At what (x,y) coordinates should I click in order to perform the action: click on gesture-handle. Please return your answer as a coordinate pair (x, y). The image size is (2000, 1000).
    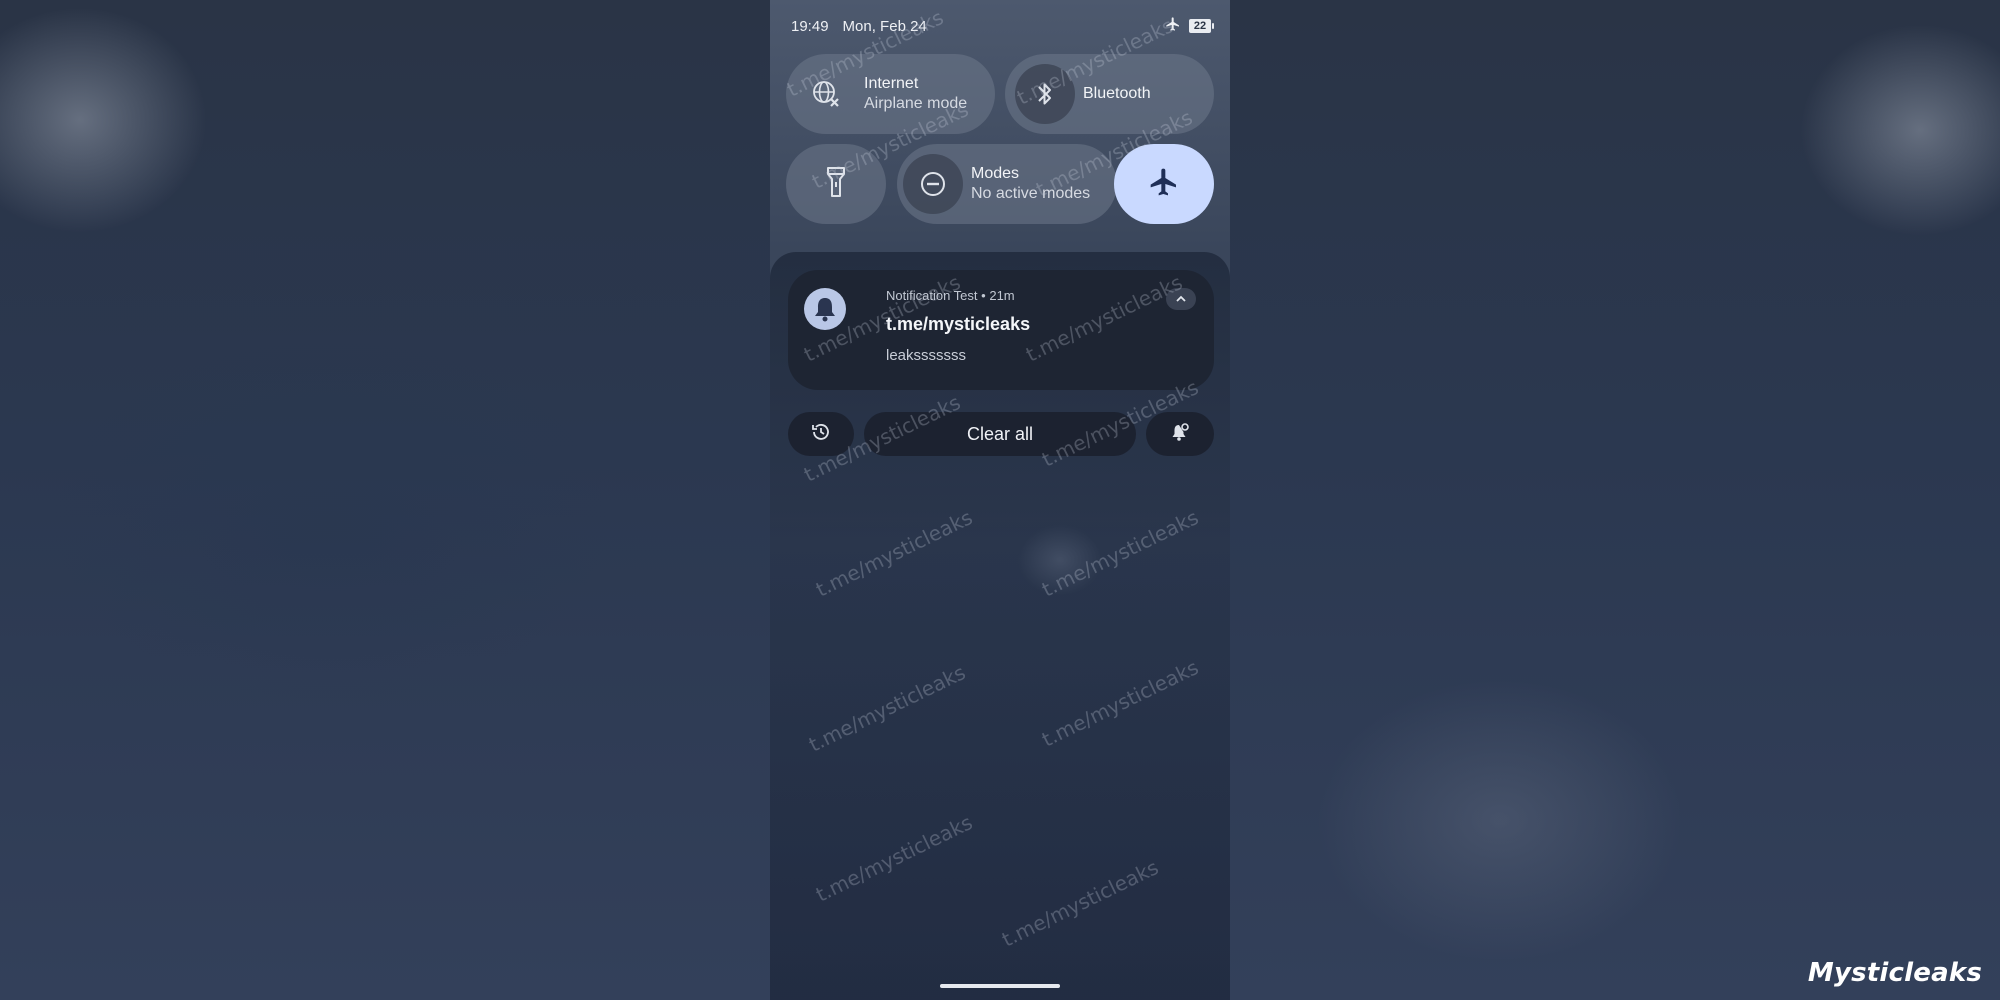
    Looking at the image, I should click on (1000, 986).